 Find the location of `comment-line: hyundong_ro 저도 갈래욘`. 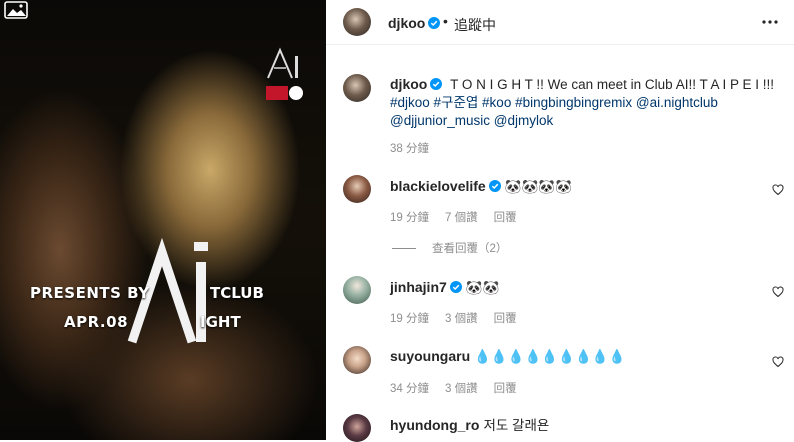

comment-line: hyundong_ro 저도 갈래욘 is located at coordinates (469, 425).